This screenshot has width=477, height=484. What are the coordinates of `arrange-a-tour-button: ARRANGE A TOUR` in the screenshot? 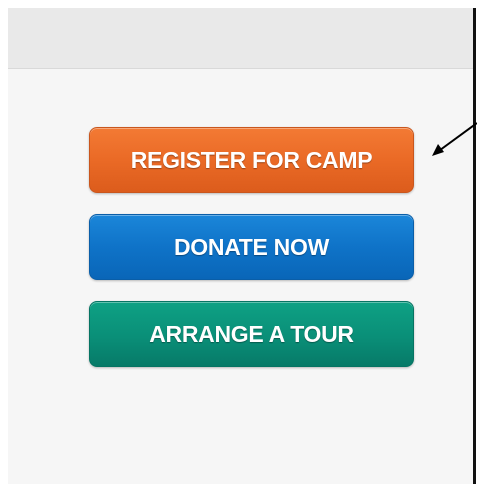 It's located at (251, 334).